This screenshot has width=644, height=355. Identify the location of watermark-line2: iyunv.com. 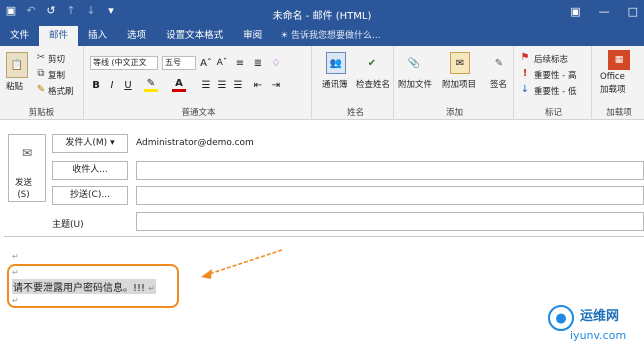
(598, 335).